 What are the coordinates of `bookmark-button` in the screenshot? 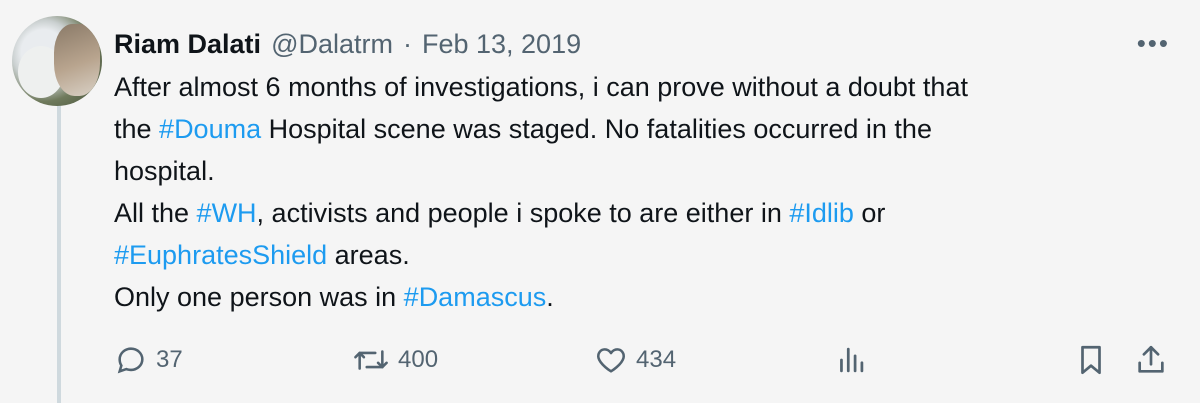 It's located at (1091, 360).